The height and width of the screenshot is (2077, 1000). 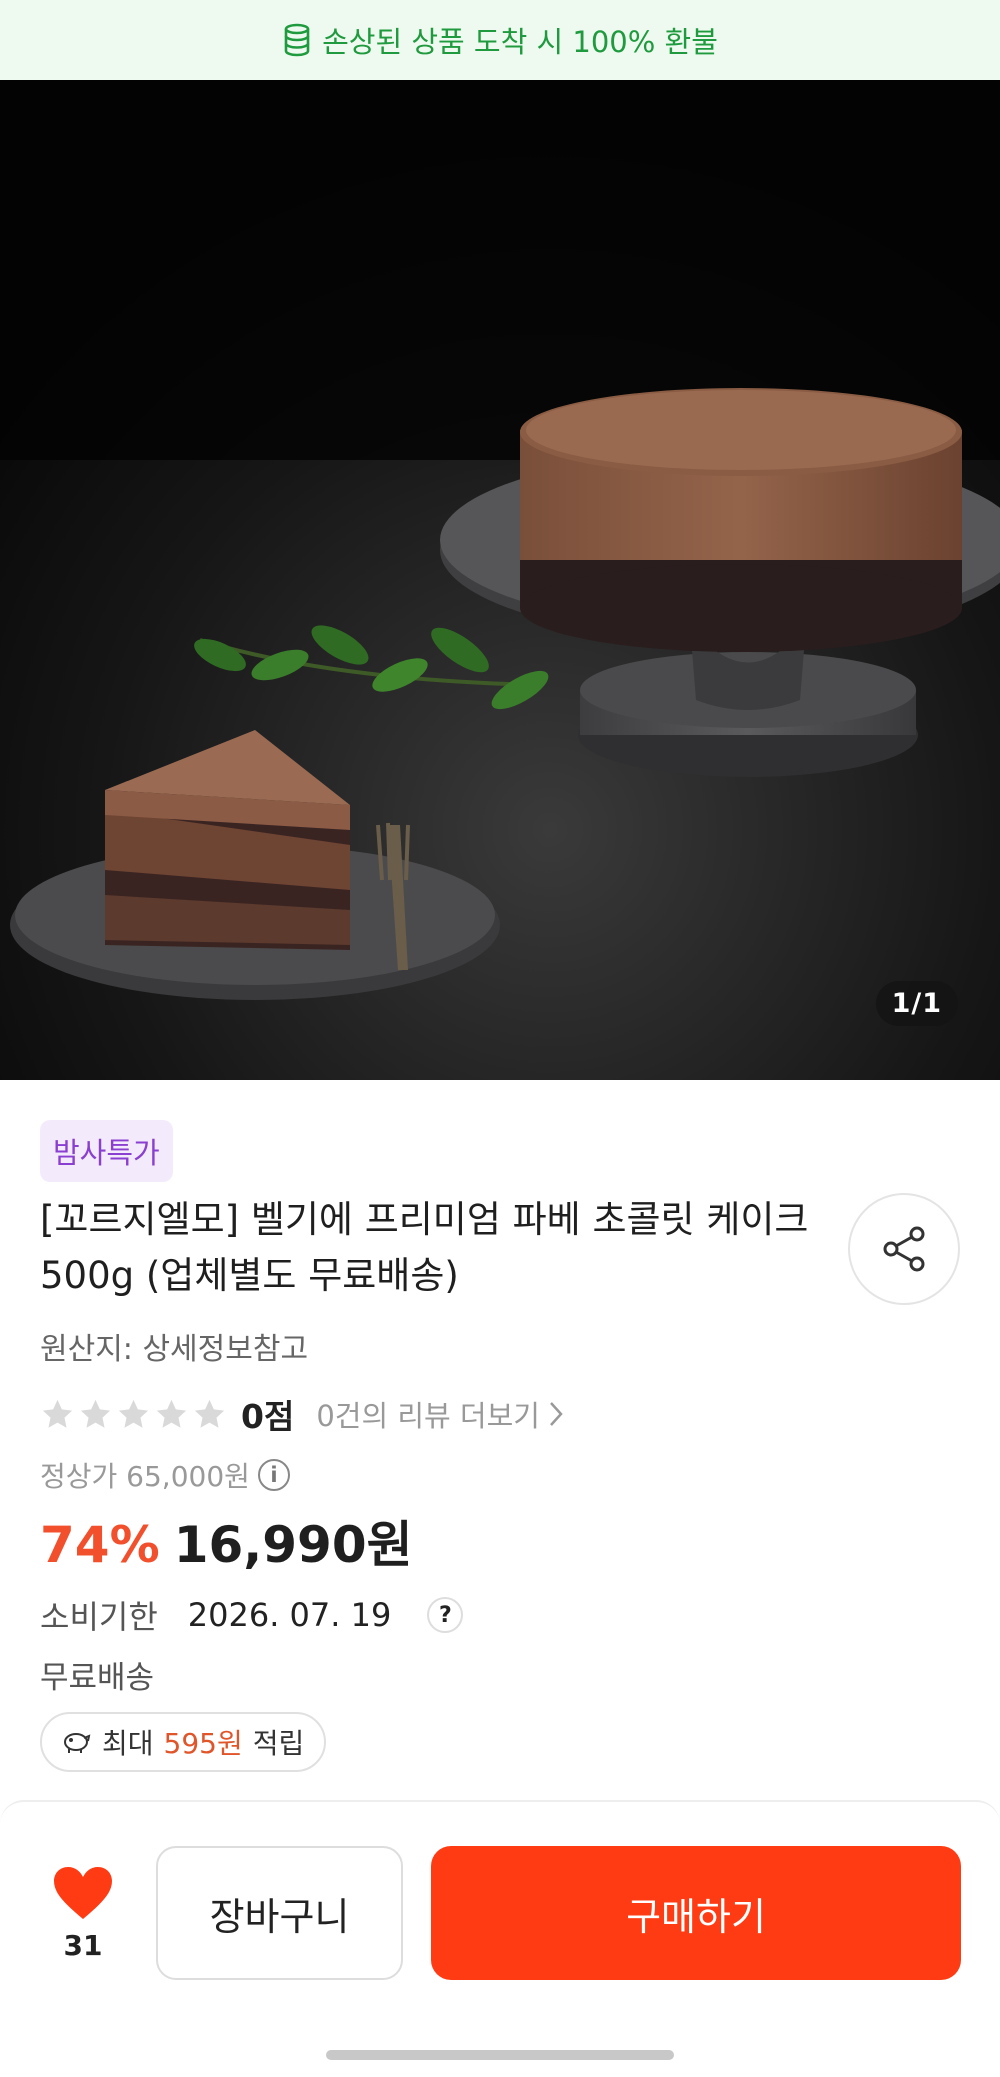 What do you see at coordinates (428, 1416) in the screenshot?
I see `review-link-label: 0건의 리뷰 더보기` at bounding box center [428, 1416].